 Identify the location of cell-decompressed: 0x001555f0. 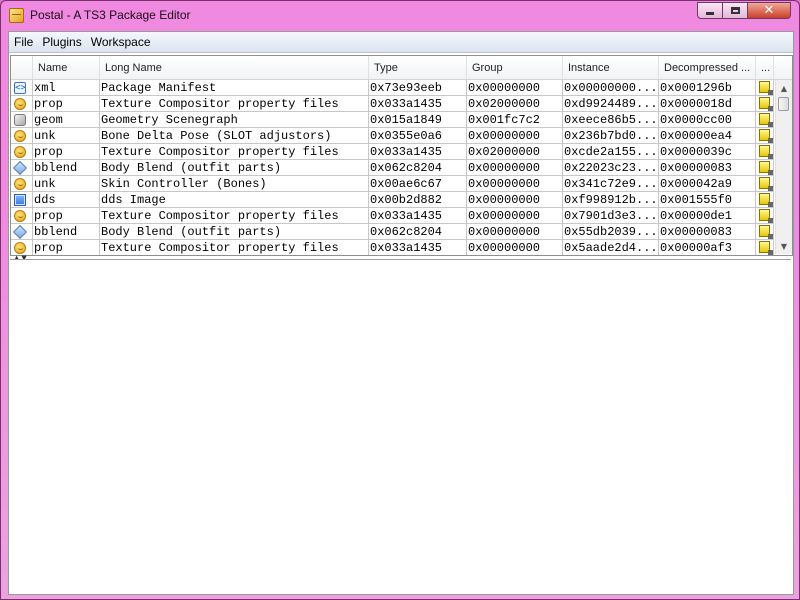
(707, 200).